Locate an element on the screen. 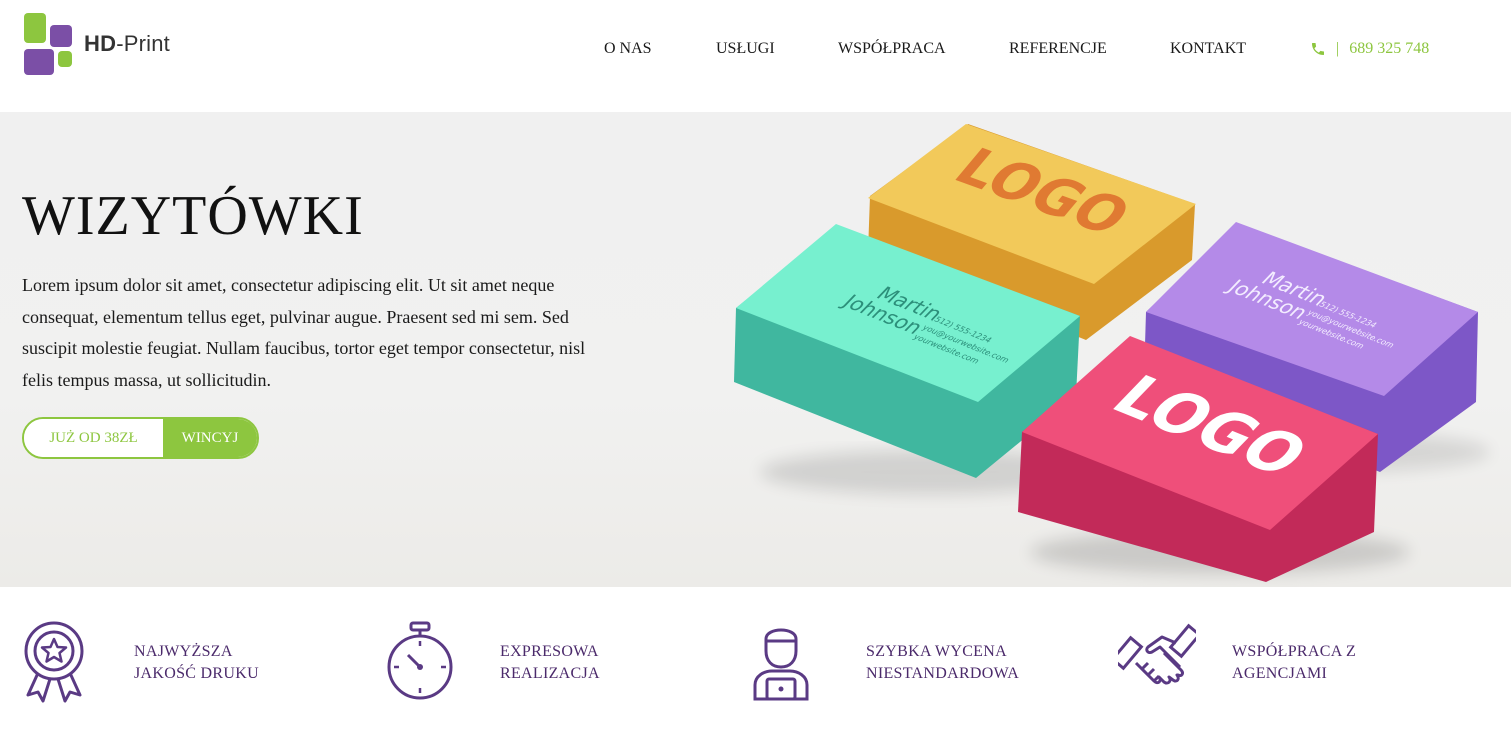 This screenshot has height=737, width=1511. nav-item-kontakt: KONTAKT is located at coordinates (1208, 49).